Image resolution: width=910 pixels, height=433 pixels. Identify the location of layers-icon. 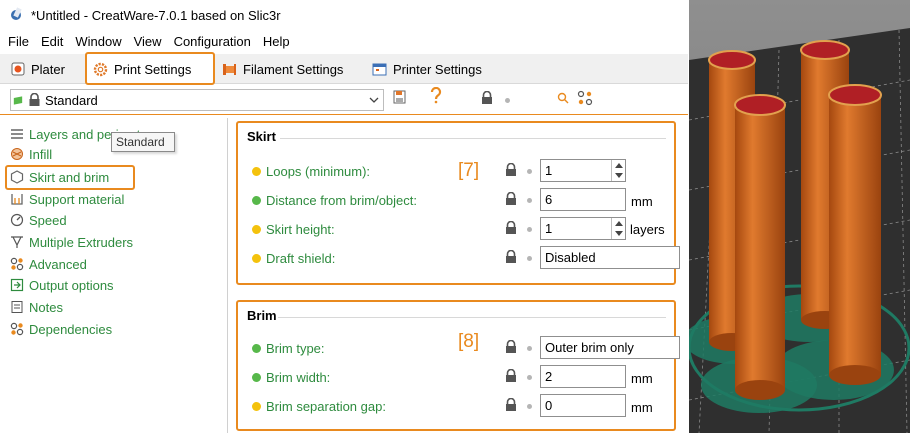
(17, 134).